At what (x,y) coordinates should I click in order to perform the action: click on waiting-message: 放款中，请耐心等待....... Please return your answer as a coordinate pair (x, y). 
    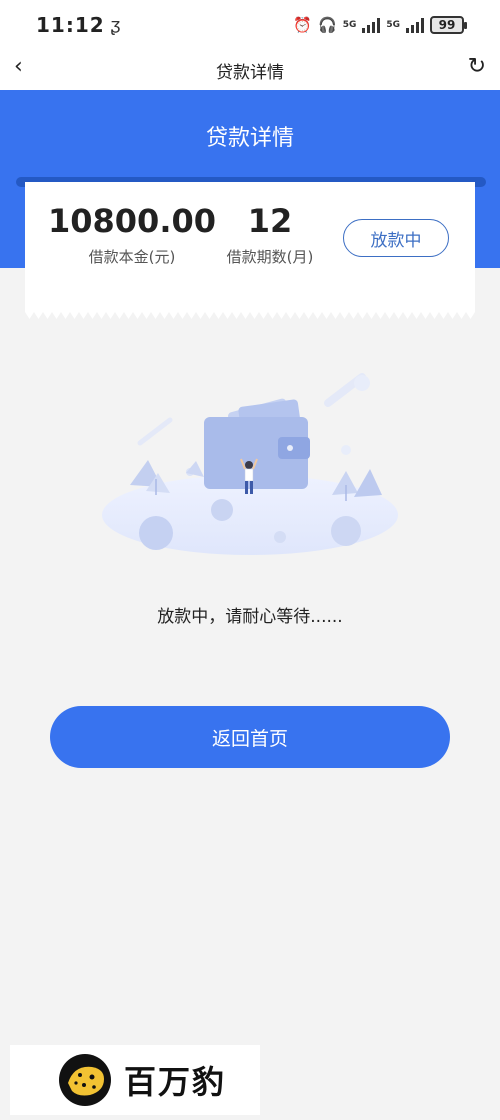
    Looking at the image, I should click on (250, 617).